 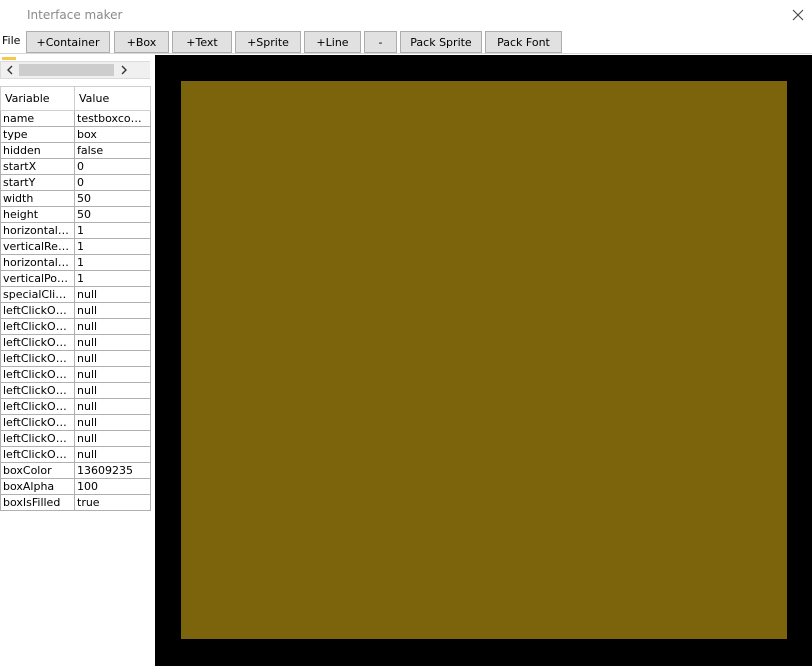 I want to click on table-row: boxIsFilled true, so click(x=75, y=502).